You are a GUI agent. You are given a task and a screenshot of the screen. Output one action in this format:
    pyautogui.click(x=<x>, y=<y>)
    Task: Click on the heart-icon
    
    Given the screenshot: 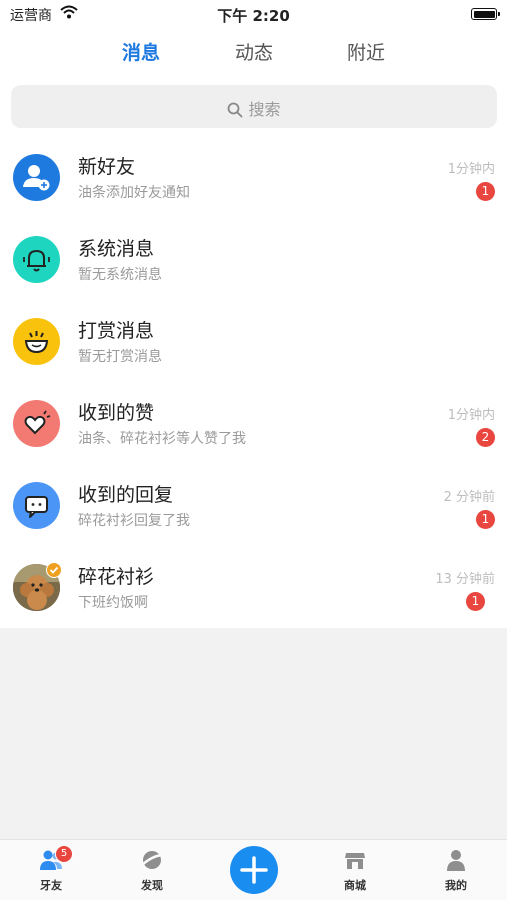 What is the action you would take?
    pyautogui.click(x=36, y=423)
    